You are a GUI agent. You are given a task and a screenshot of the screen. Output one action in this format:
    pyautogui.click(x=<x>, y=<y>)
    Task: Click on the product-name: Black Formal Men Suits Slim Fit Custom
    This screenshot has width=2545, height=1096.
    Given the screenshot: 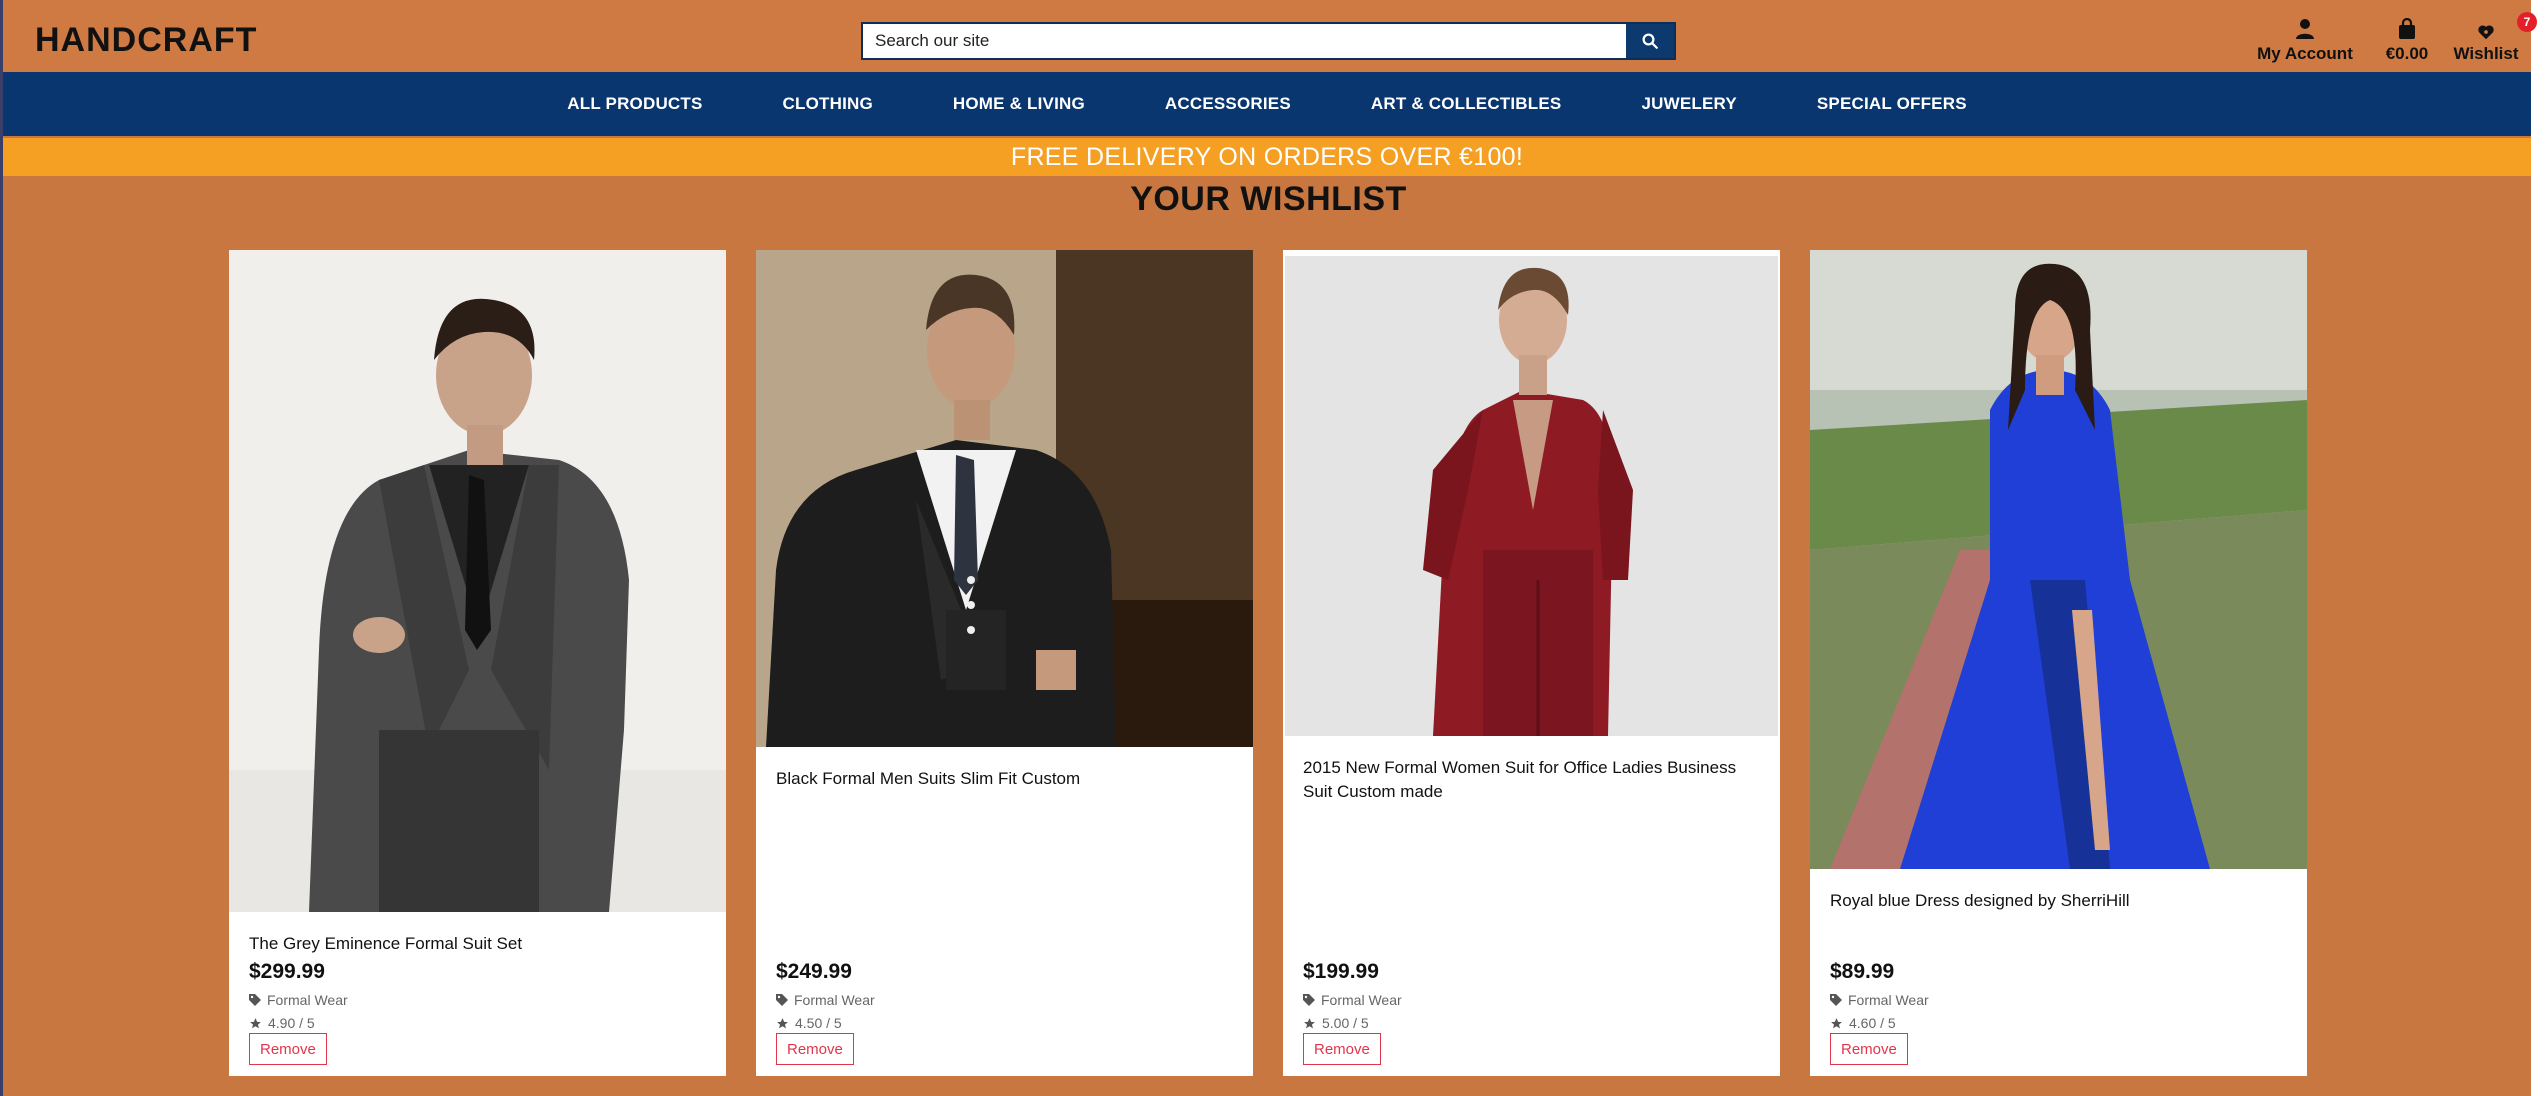 What is the action you would take?
    pyautogui.click(x=1006, y=779)
    